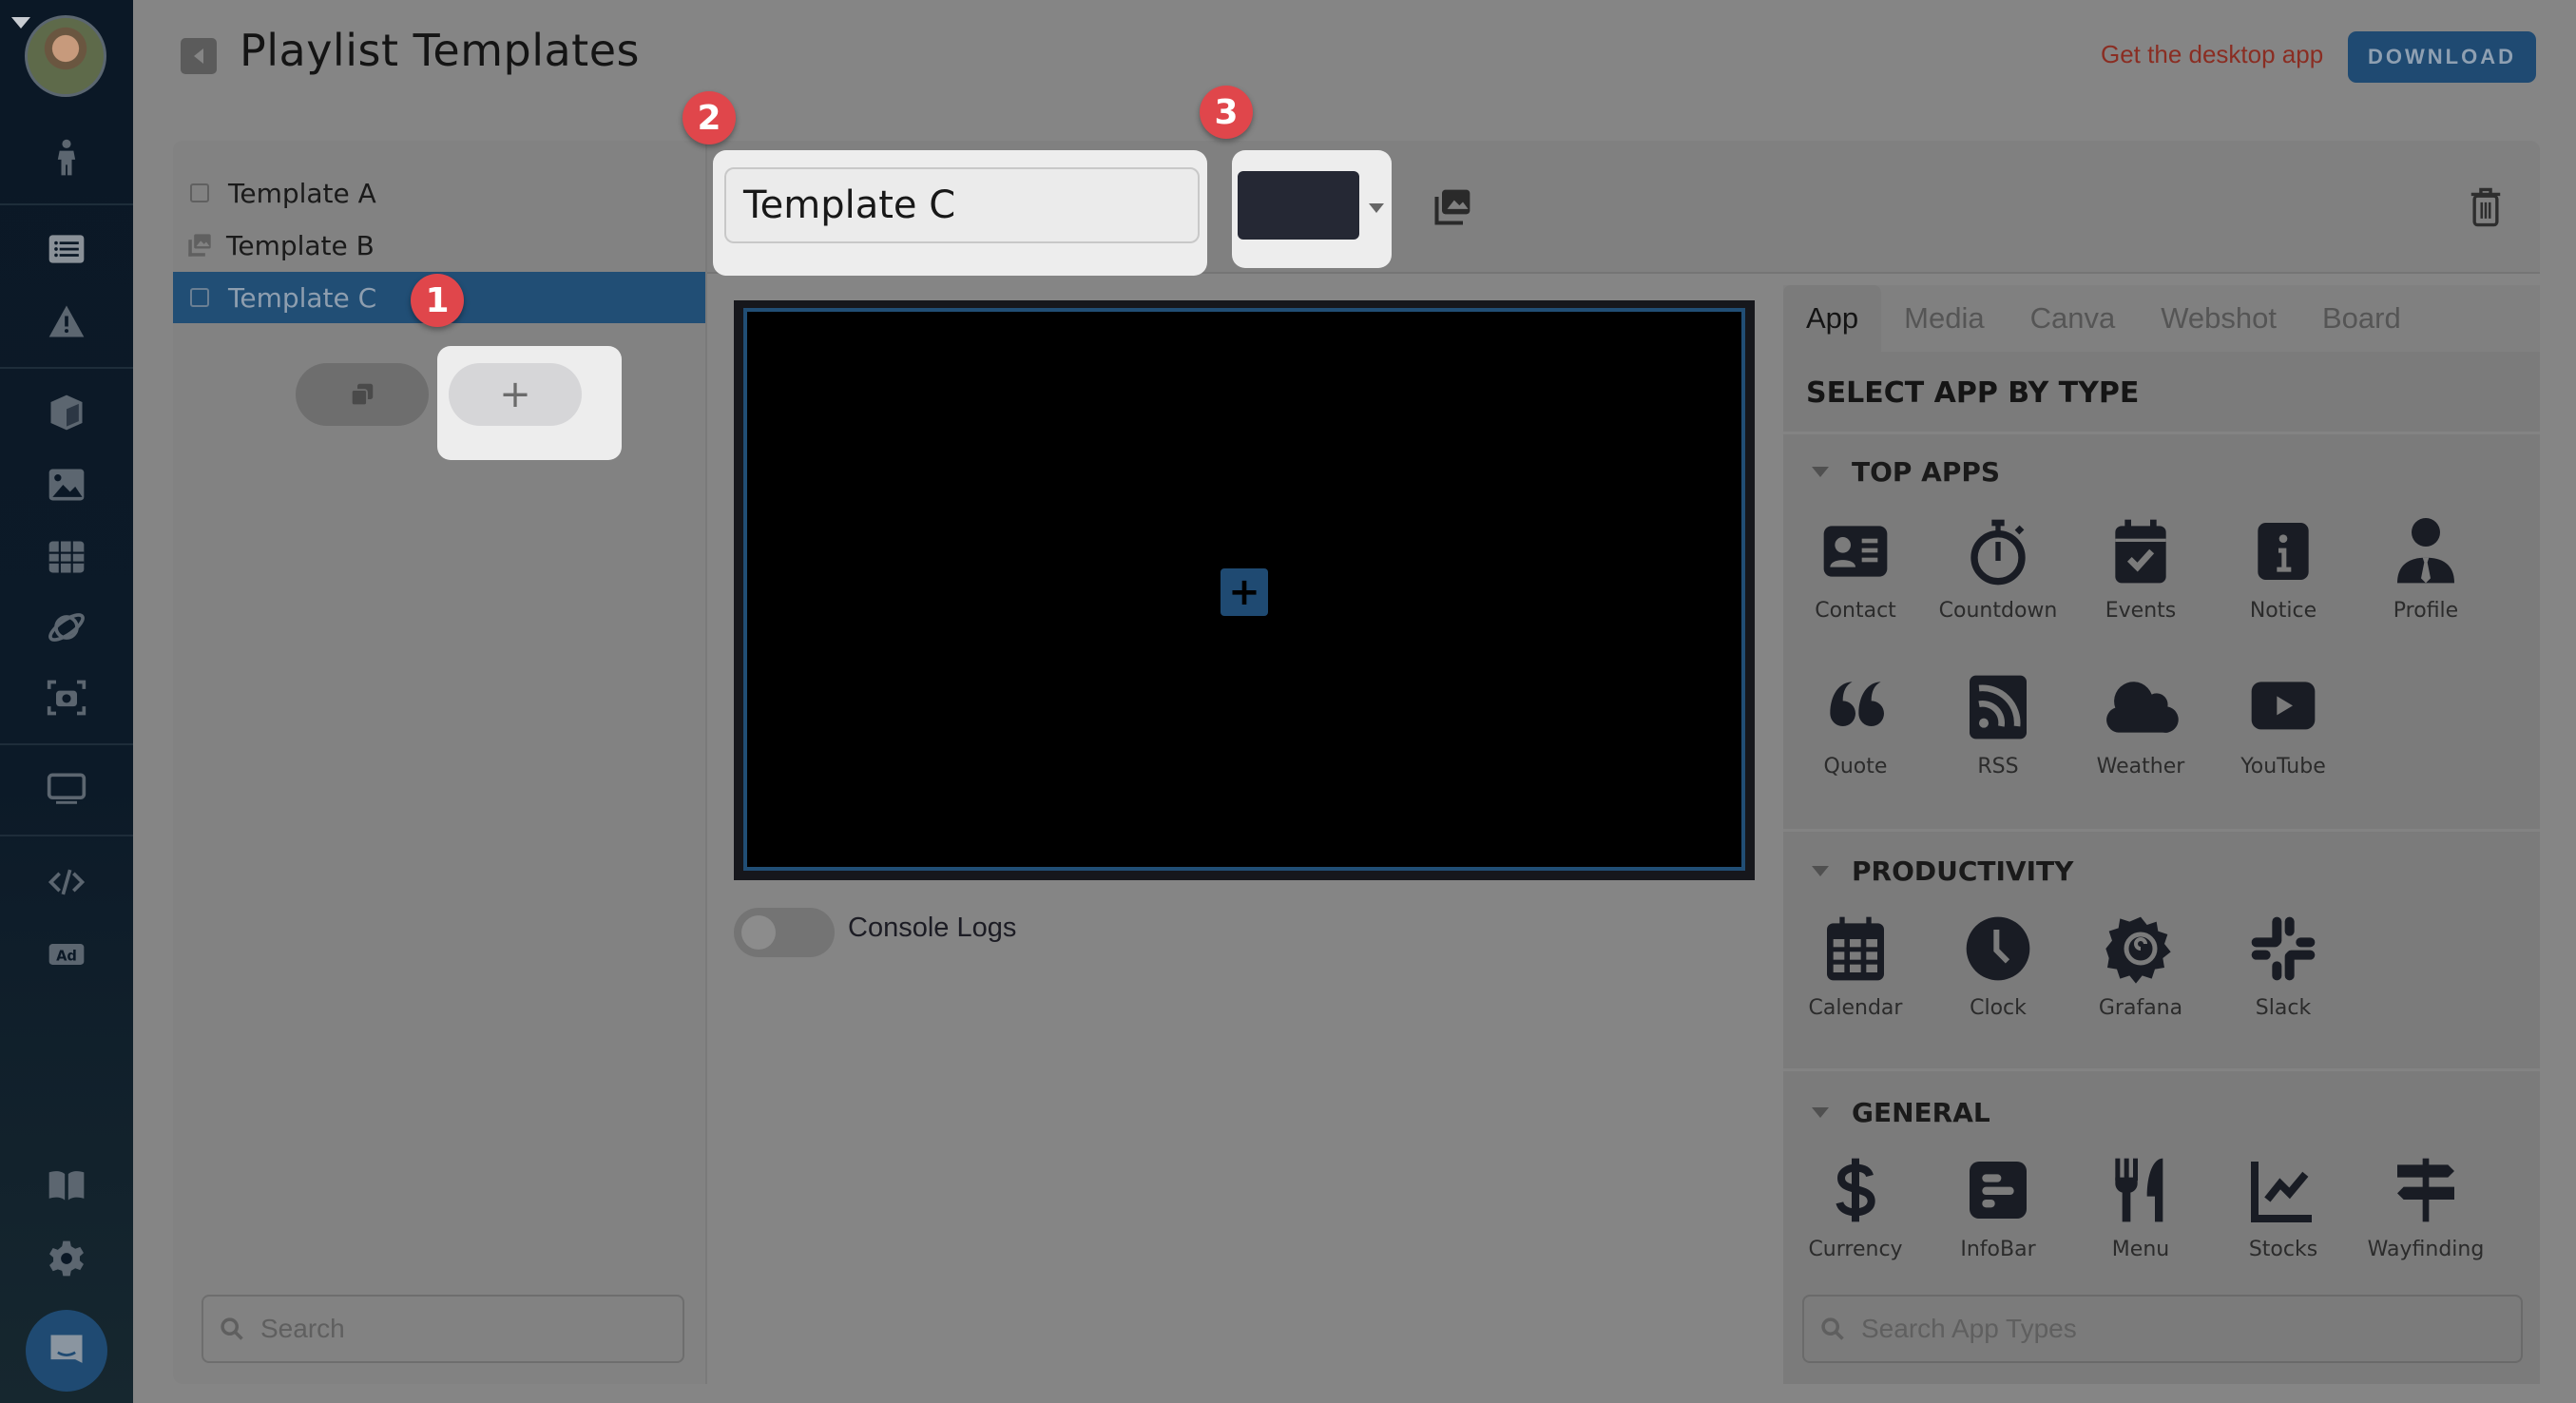  Describe the element at coordinates (2283, 552) in the screenshot. I see `info-icon` at that location.